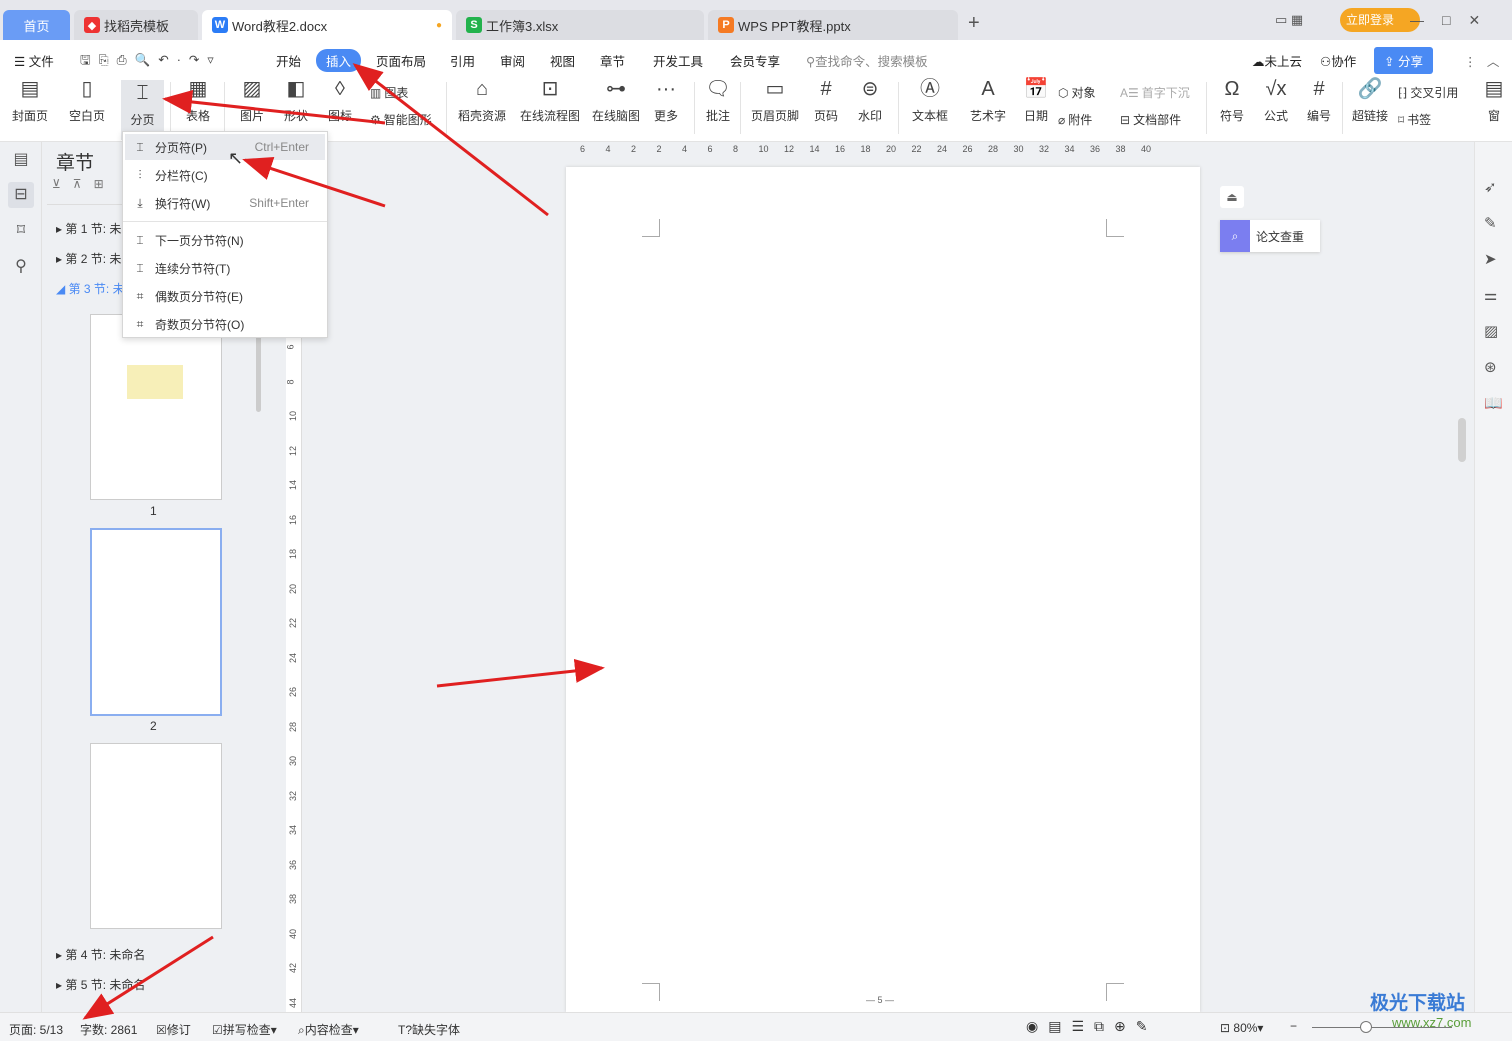 The image size is (1512, 1041). What do you see at coordinates (1276, 89) in the screenshot?
I see `sqrt-icon: √x` at bounding box center [1276, 89].